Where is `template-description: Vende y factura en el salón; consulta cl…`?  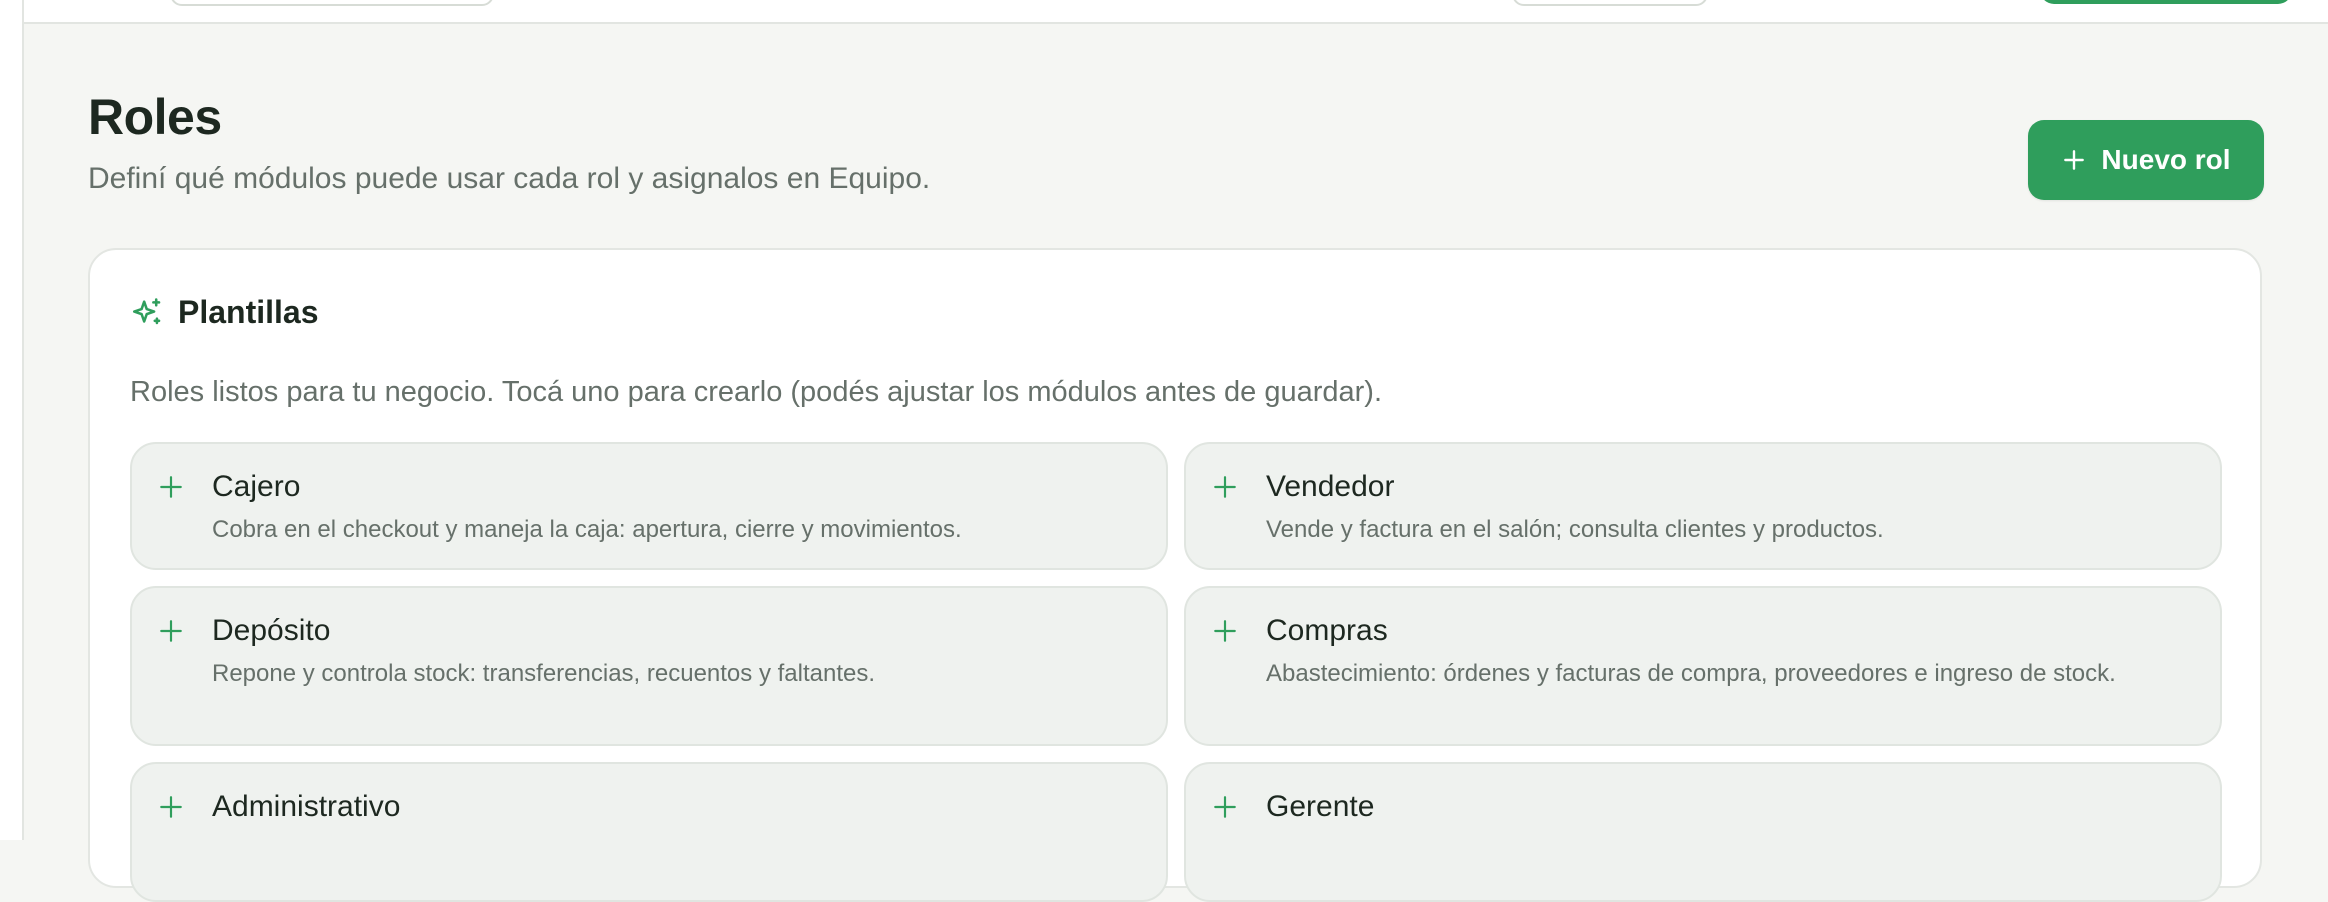 template-description: Vende y factura en el salón; consulta cl… is located at coordinates (1575, 529).